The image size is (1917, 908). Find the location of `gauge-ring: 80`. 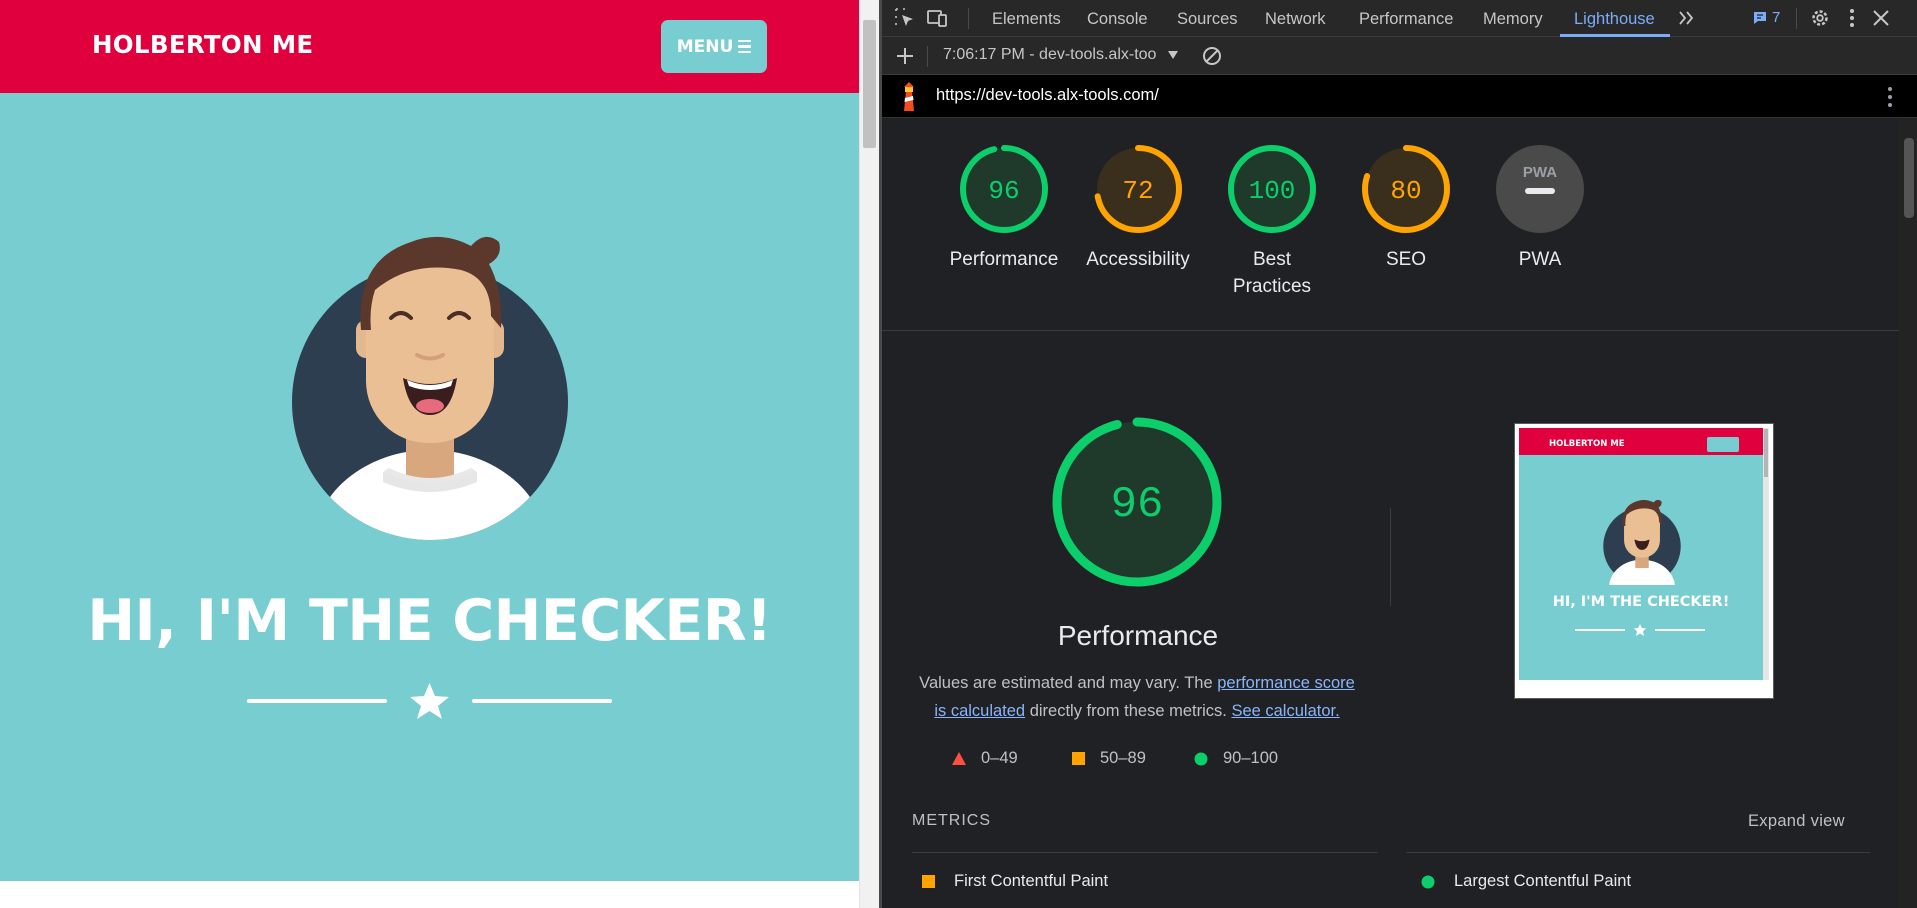

gauge-ring: 80 is located at coordinates (1406, 189).